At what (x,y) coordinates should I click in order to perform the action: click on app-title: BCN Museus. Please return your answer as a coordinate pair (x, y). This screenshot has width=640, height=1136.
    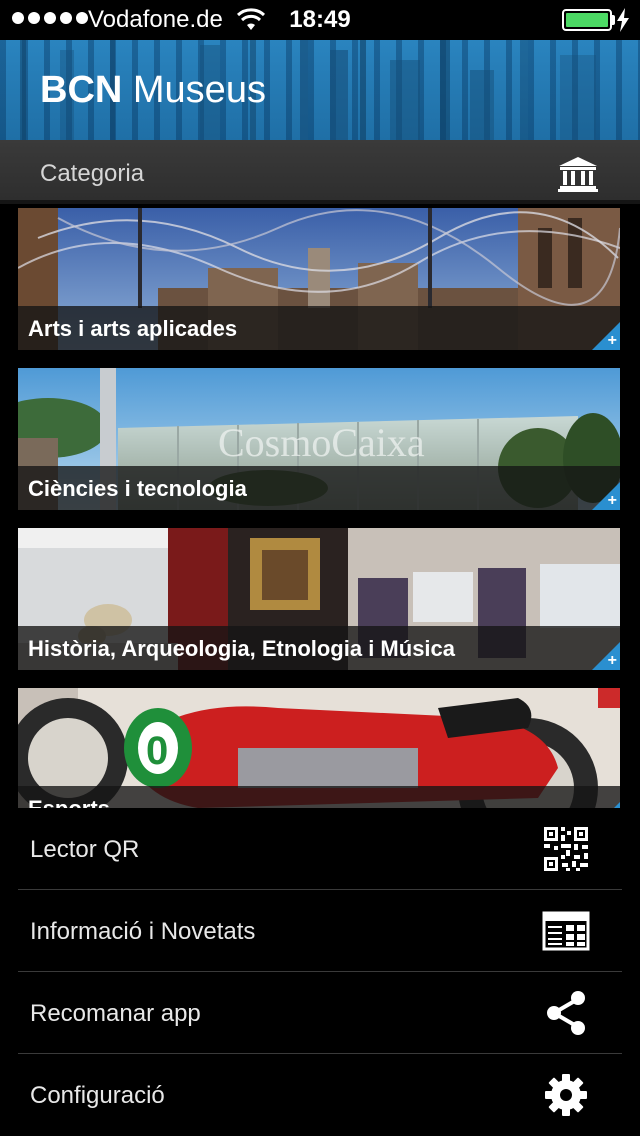
    Looking at the image, I should click on (153, 90).